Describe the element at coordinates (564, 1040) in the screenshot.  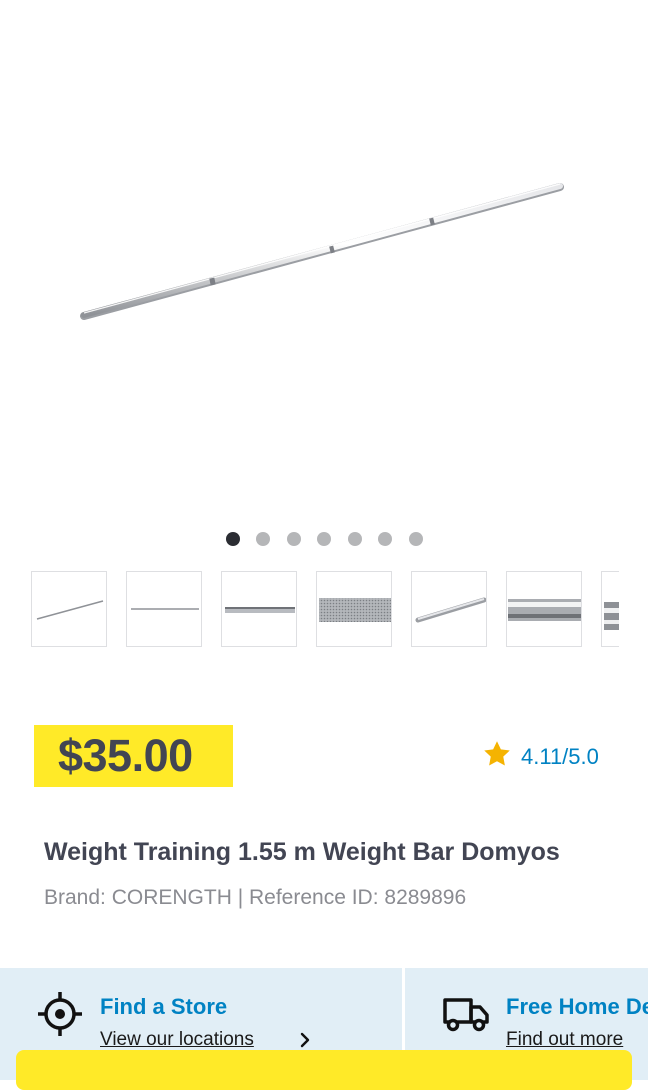
I see `find-out-more-link: Find out more` at that location.